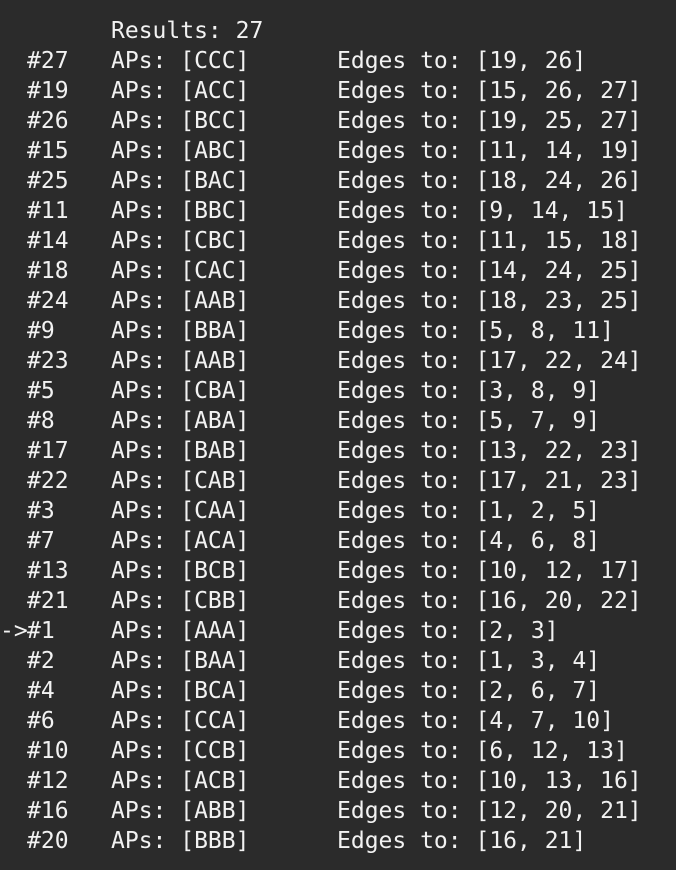 The image size is (676, 870). I want to click on row-id: #20, so click(48, 841).